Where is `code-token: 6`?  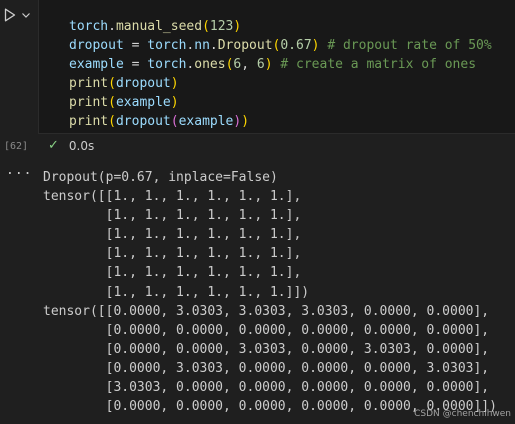
code-token: 6 is located at coordinates (260, 64).